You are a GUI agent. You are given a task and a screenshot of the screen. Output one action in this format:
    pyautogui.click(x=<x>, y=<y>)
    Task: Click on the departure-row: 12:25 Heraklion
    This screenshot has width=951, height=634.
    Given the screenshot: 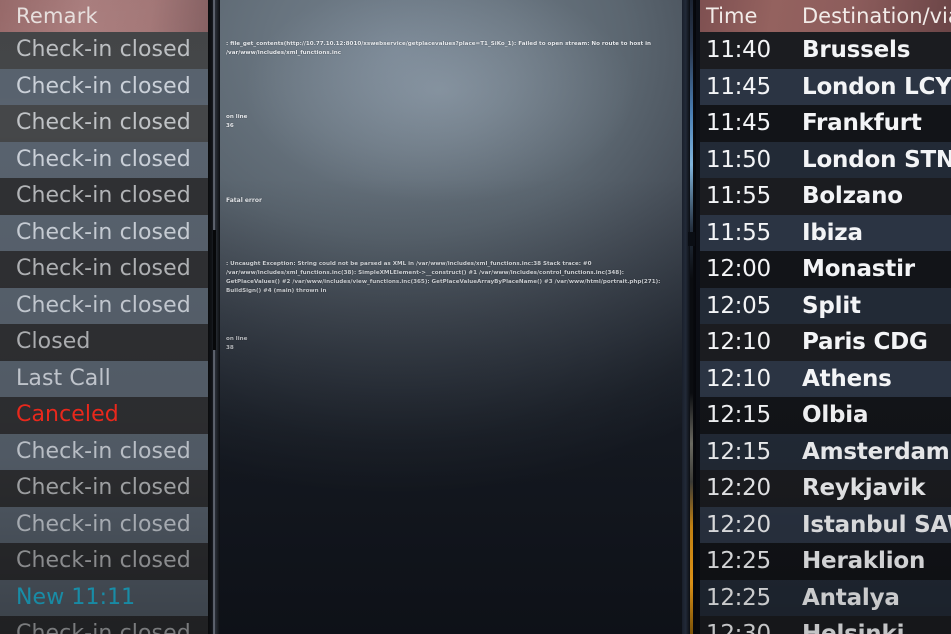 What is the action you would take?
    pyautogui.click(x=823, y=561)
    